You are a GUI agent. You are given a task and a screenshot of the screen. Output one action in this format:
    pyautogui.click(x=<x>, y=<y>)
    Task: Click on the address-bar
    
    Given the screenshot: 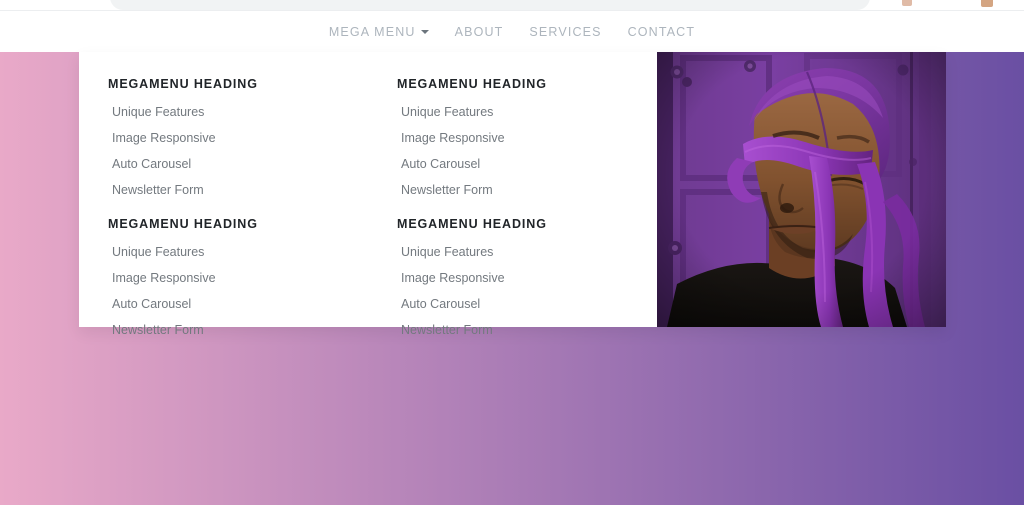 What is the action you would take?
    pyautogui.click(x=490, y=5)
    